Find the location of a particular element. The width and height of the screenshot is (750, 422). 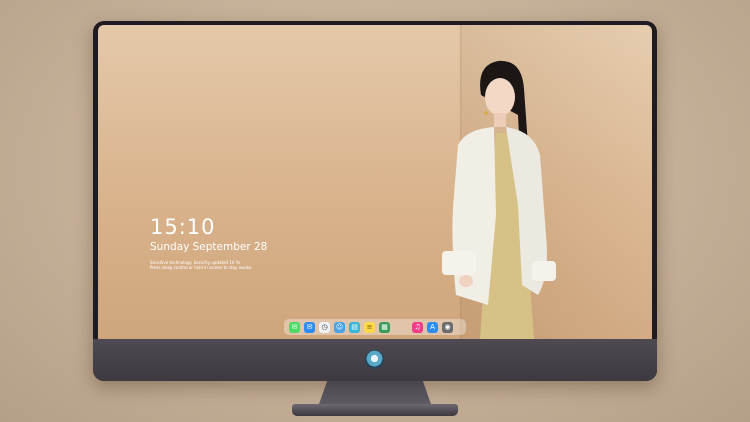

clapper-icon: ▤ is located at coordinates (354, 327).